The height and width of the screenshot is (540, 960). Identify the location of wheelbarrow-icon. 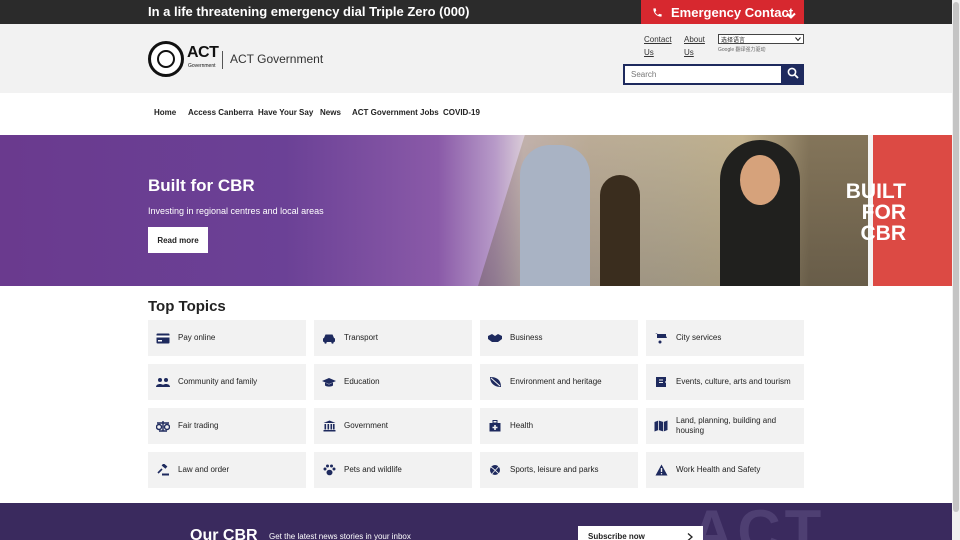
(661, 338).